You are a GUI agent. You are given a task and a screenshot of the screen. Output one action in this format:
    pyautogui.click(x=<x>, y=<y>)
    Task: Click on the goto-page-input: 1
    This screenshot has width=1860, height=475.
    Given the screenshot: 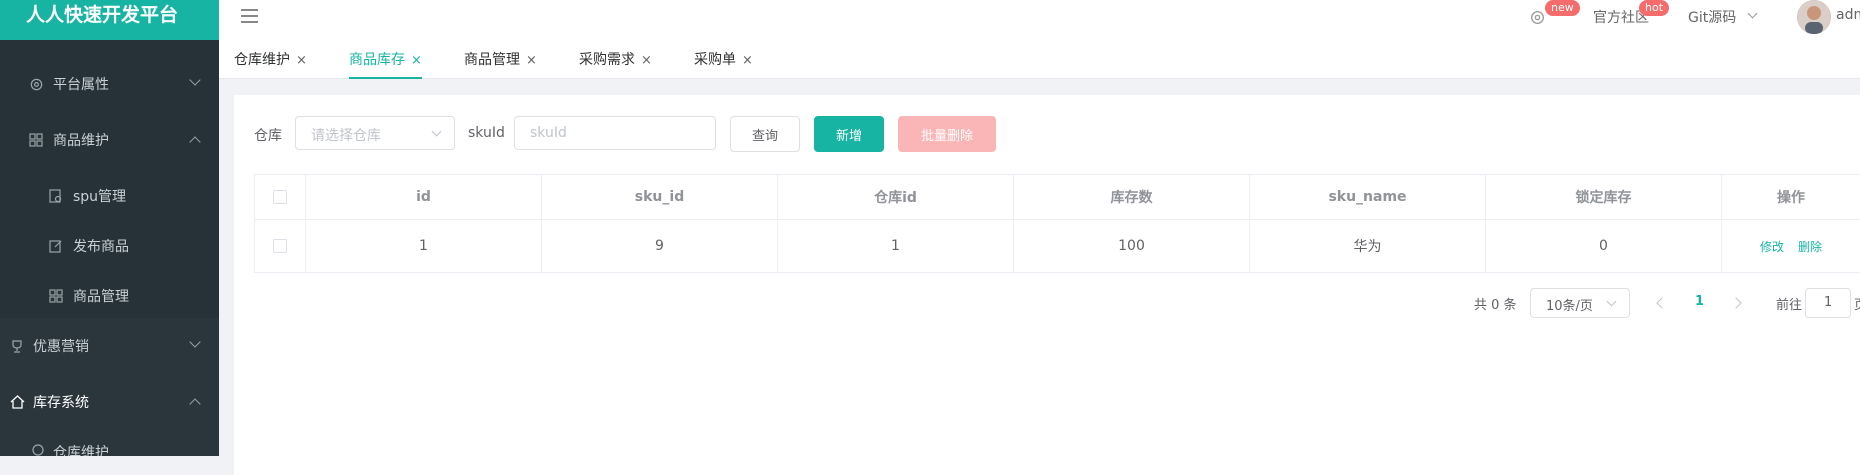 What is the action you would take?
    pyautogui.click(x=1828, y=303)
    